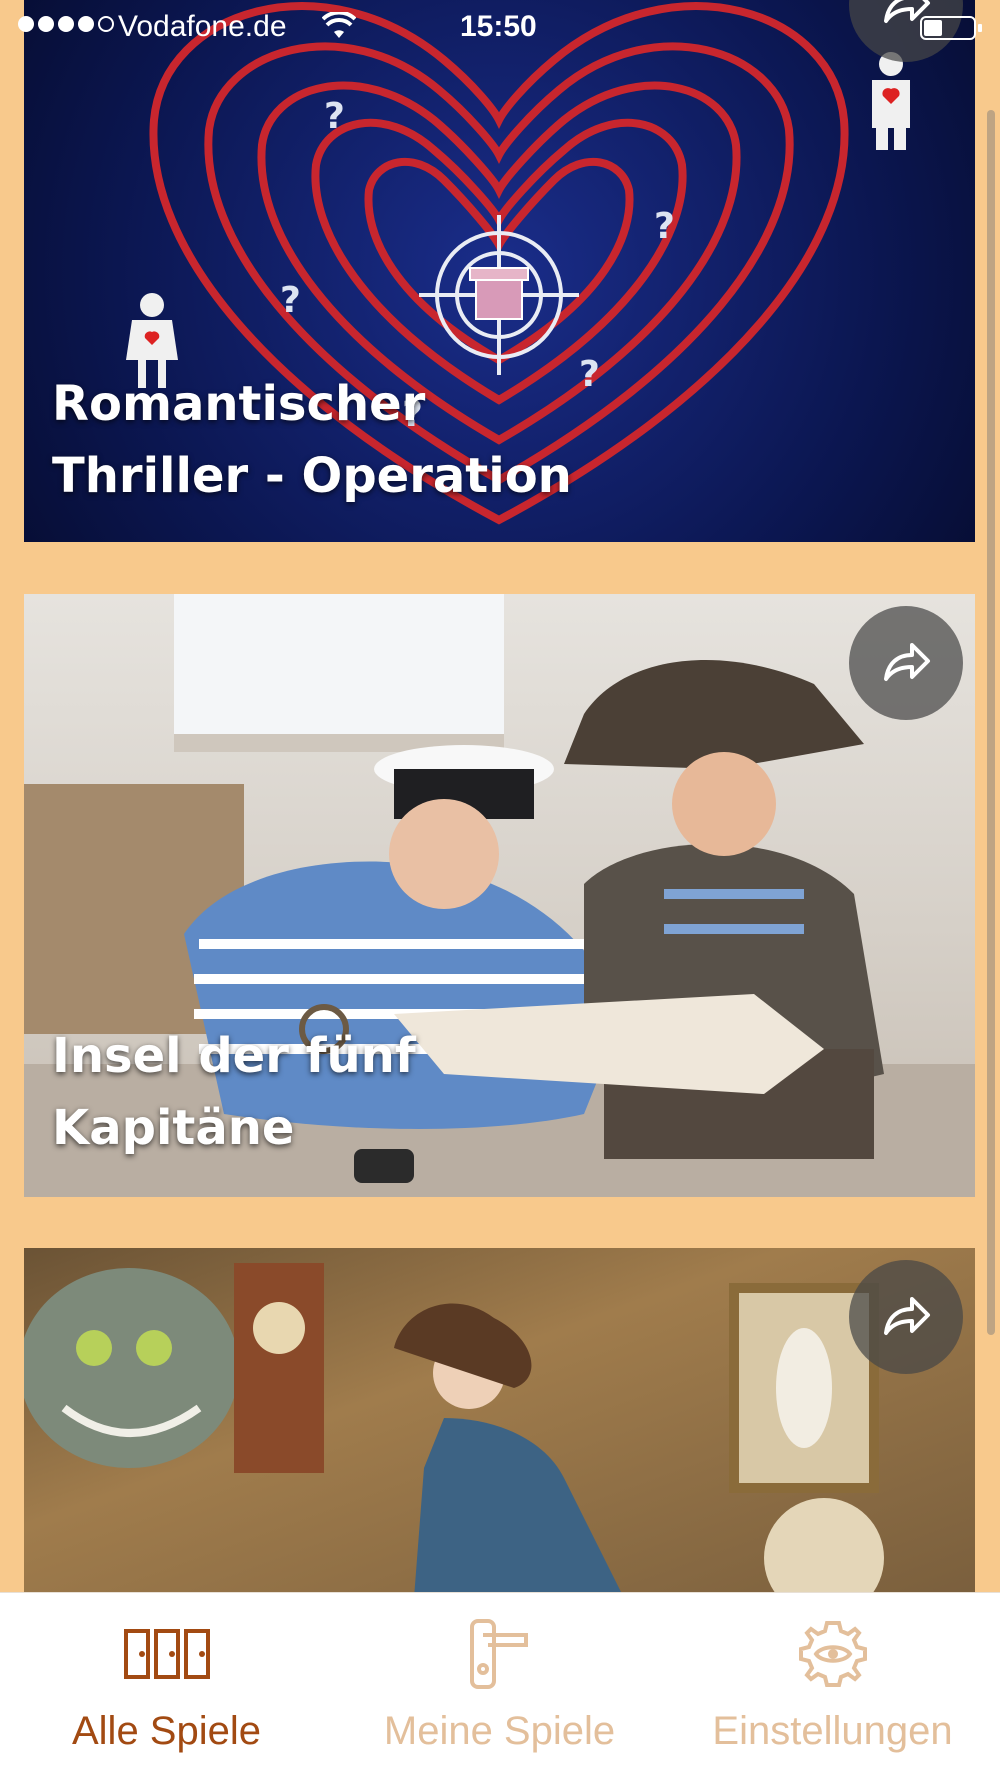 This screenshot has width=1000, height=1779. I want to click on tab-einstellungen: Einstellungen, so click(832, 1686).